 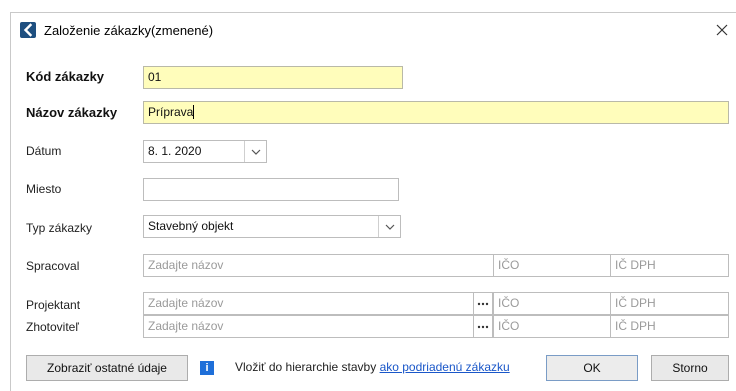 I want to click on spracoval-ico-input: IČO, so click(x=552, y=265).